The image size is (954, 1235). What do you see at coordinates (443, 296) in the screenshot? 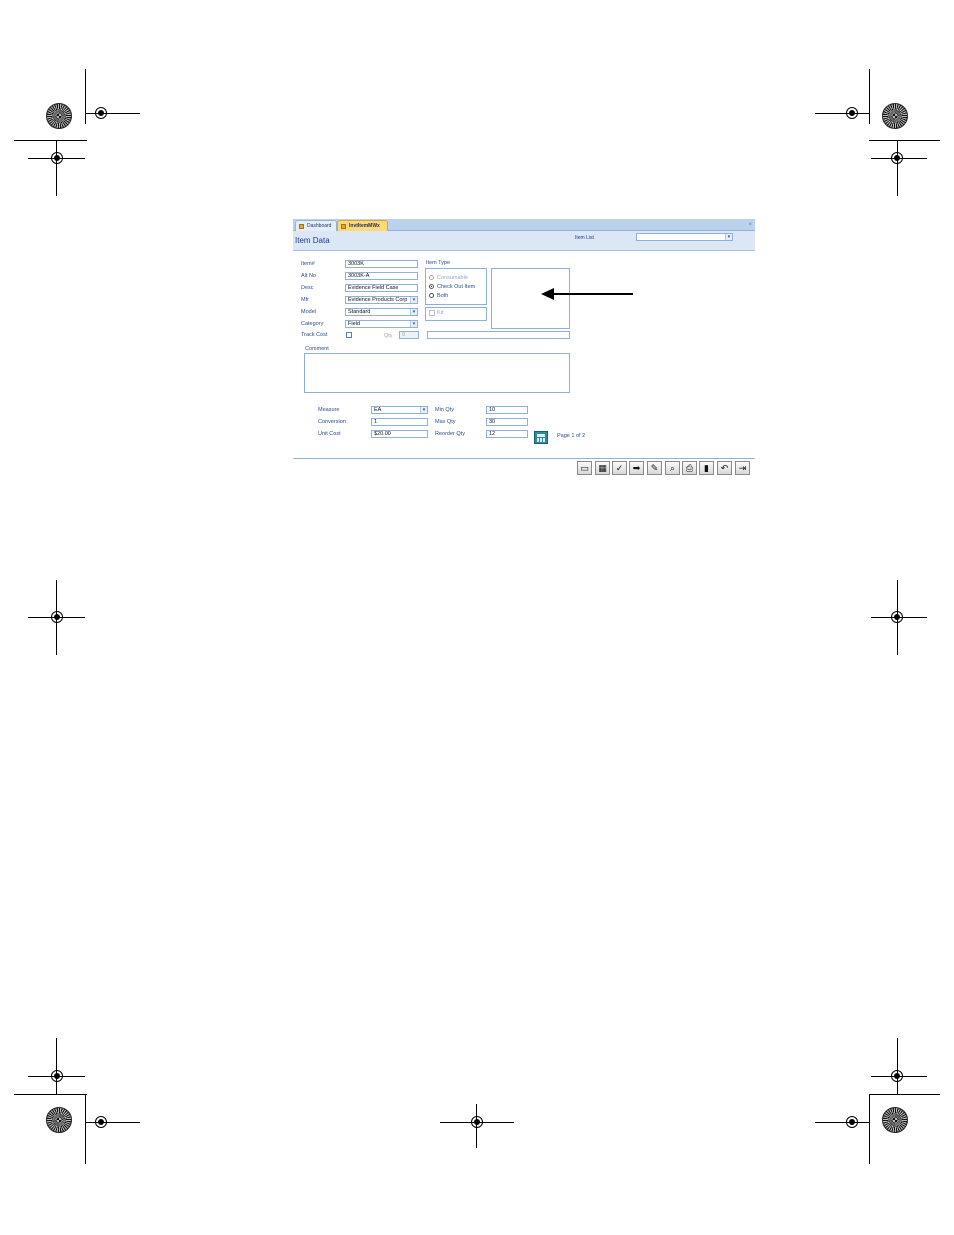
I see `both-label: Both` at bounding box center [443, 296].